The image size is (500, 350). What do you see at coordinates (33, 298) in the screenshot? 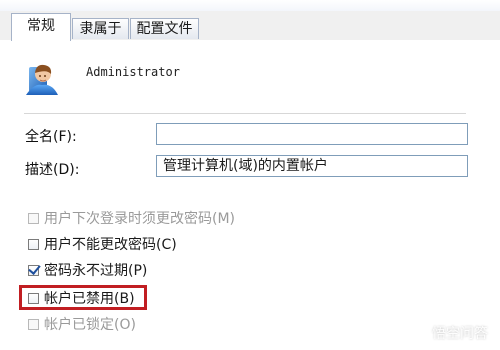
I see `account-disabled-checkbox` at bounding box center [33, 298].